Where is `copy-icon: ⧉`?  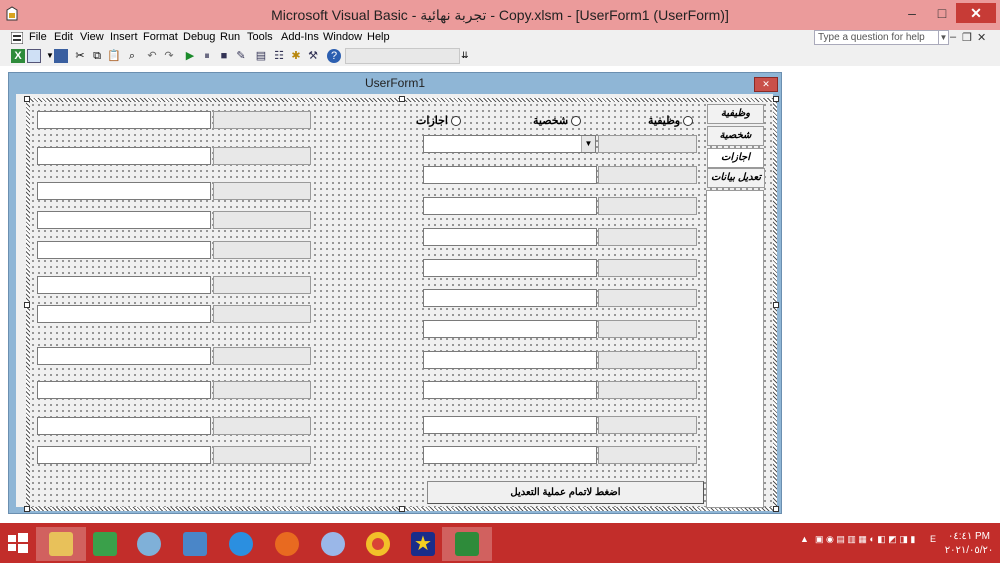 copy-icon: ⧉ is located at coordinates (97, 56).